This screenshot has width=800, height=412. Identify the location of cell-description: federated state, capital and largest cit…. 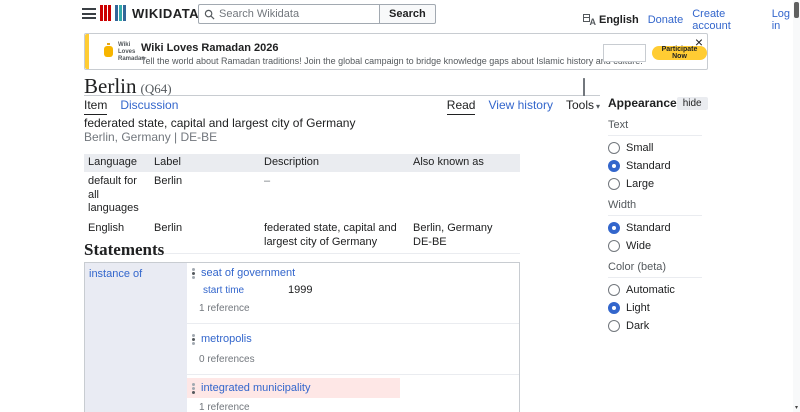
(330, 235).